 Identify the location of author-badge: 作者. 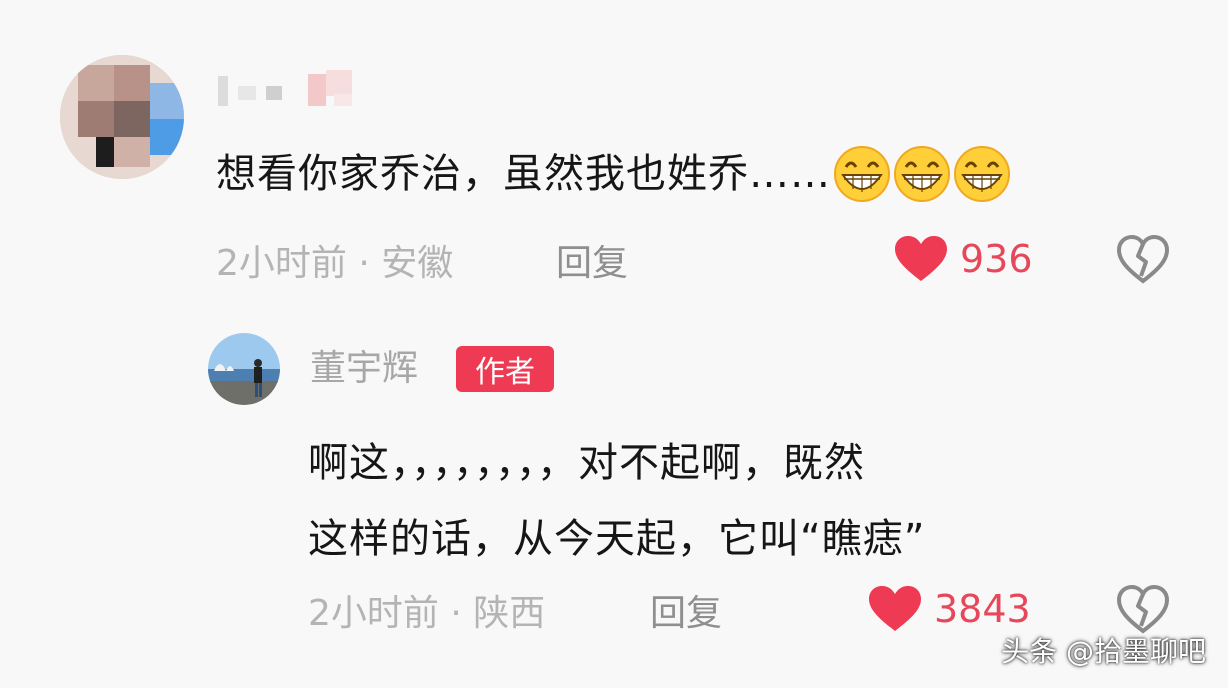
(505, 369).